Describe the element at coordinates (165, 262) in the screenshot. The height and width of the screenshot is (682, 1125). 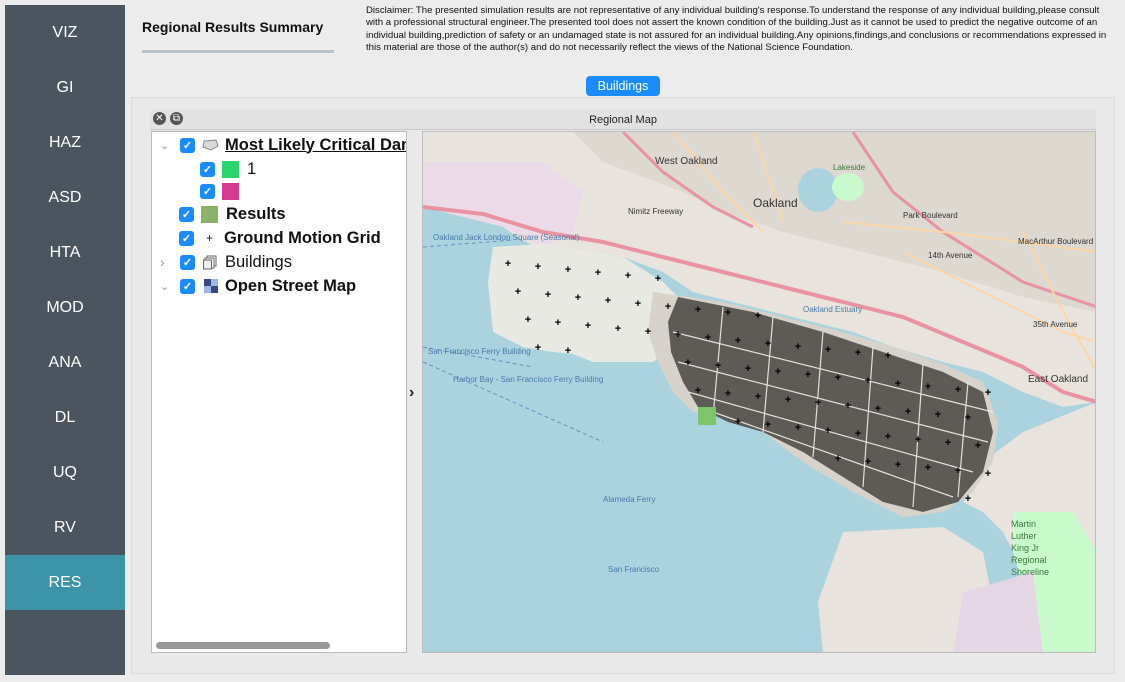
I see `collapse-chevron-icon: ›` at that location.